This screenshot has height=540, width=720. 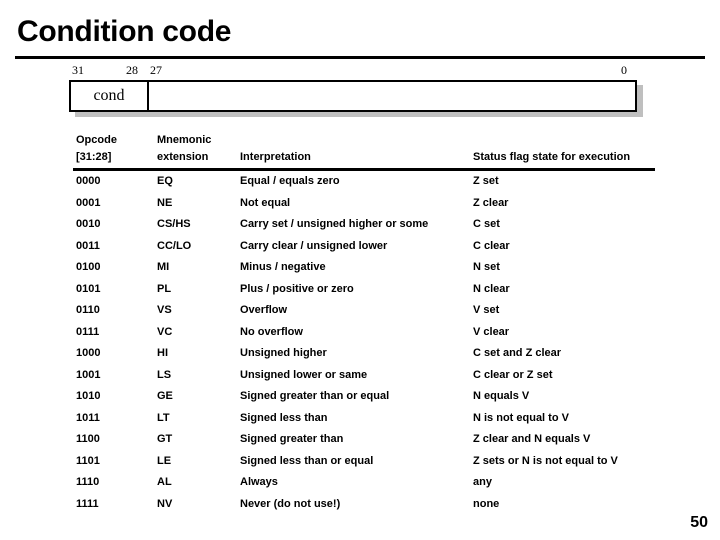 I want to click on bit-label-27: 27, so click(x=156, y=70).